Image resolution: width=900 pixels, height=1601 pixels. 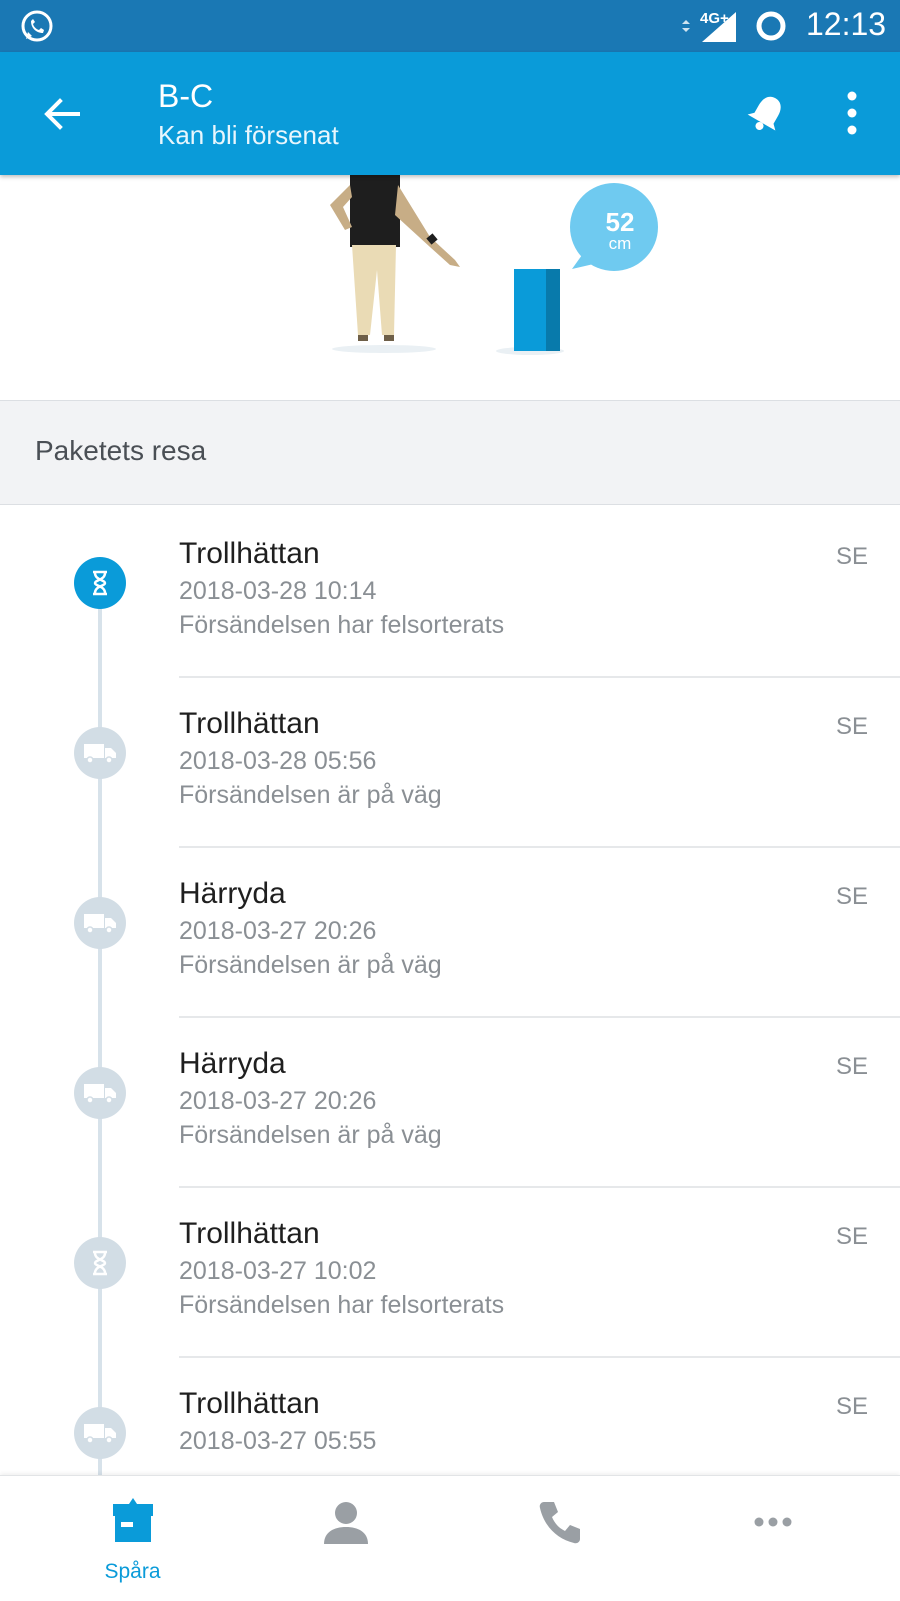 I want to click on whatsapp-icon, so click(x=37, y=26).